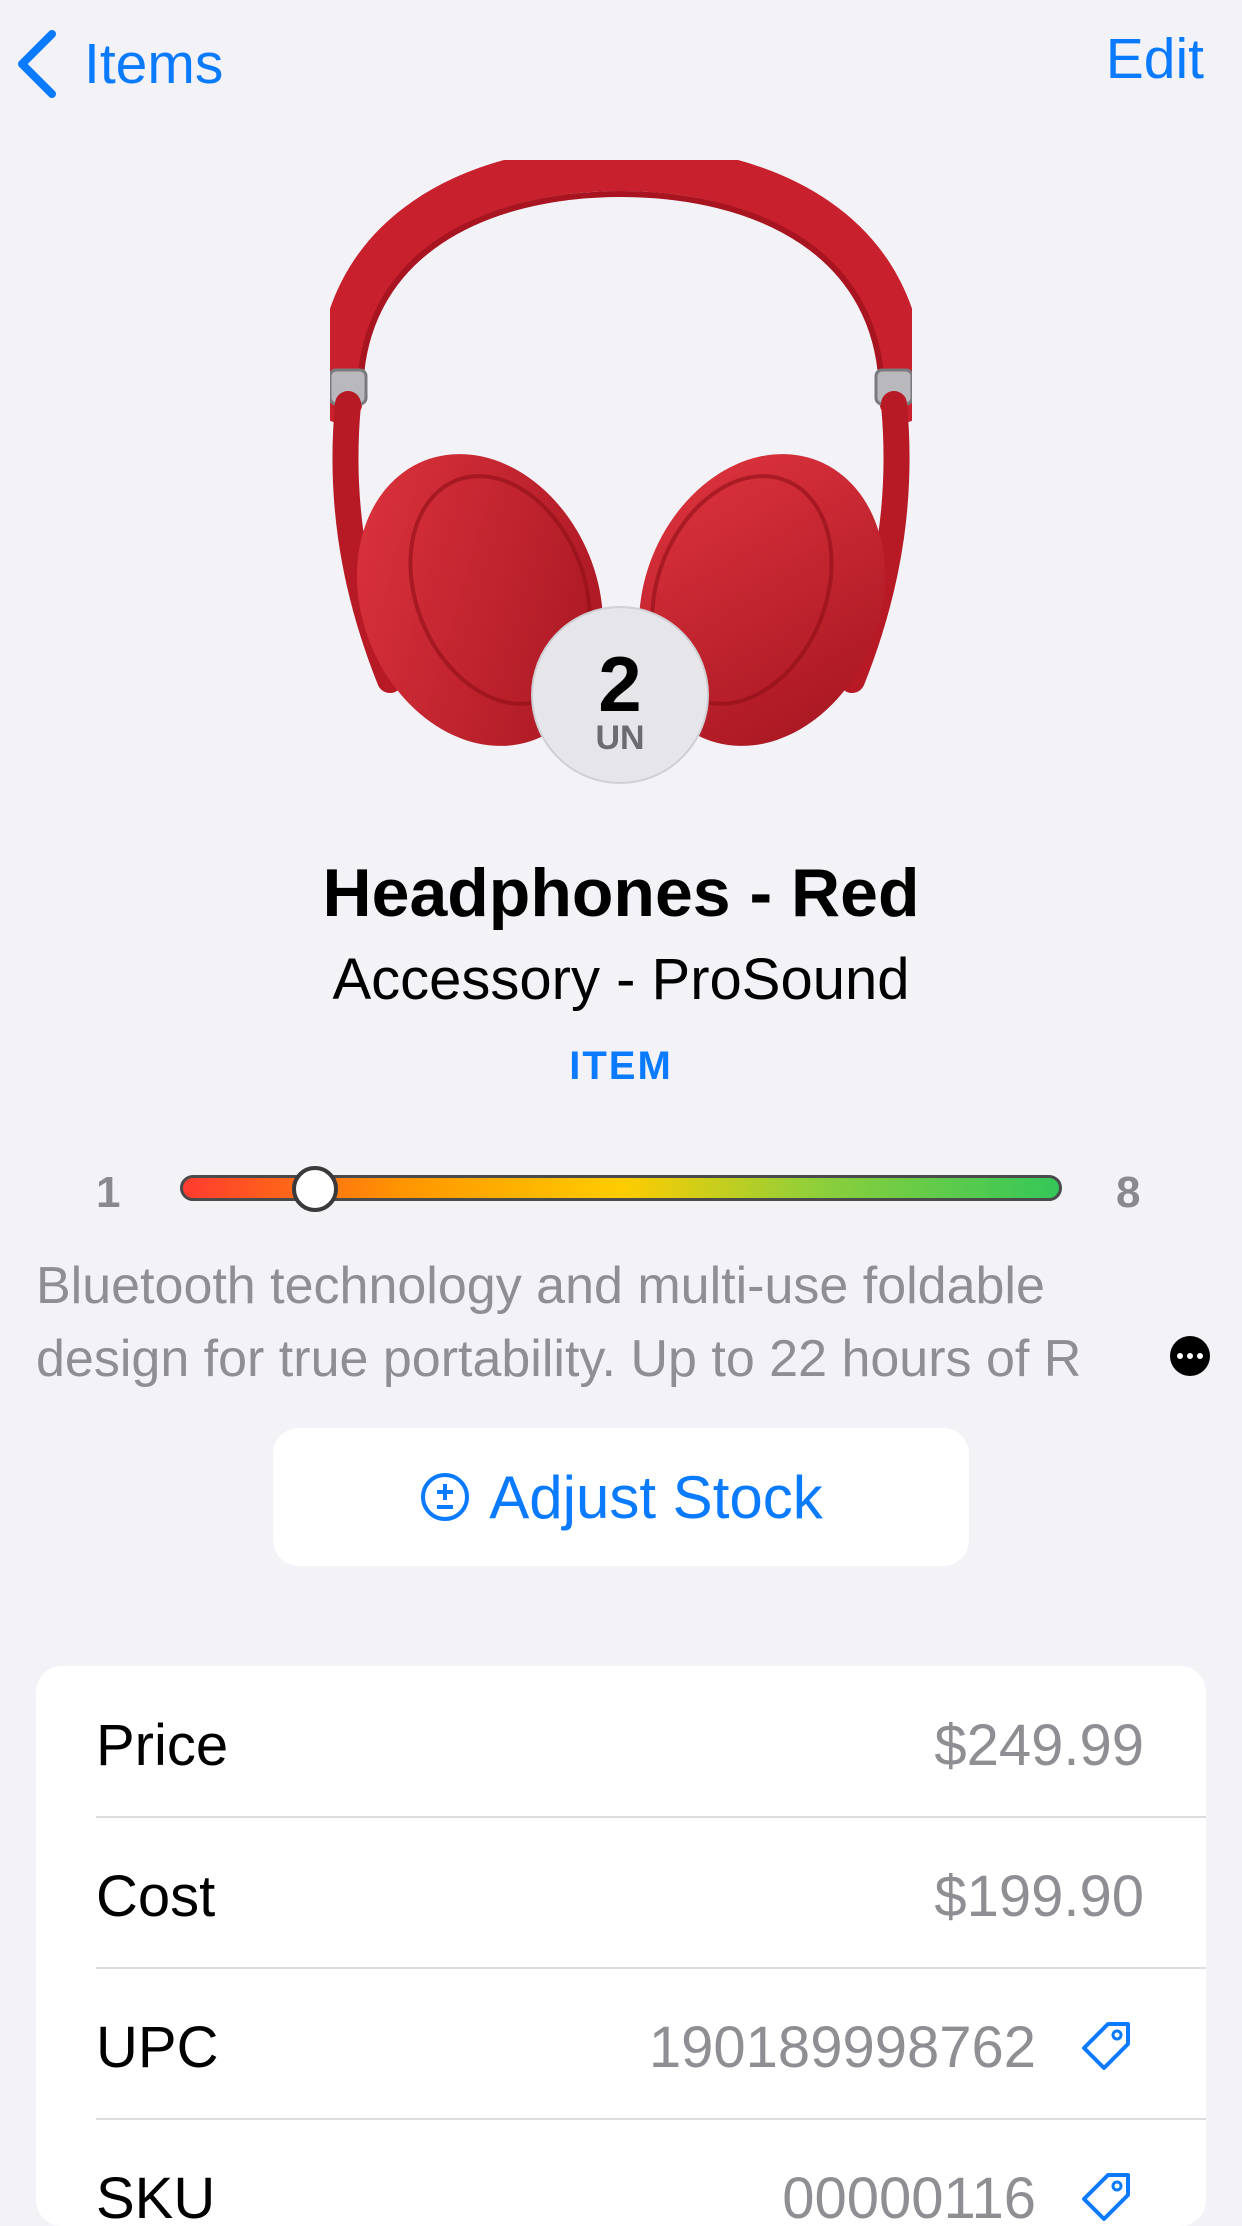 The width and height of the screenshot is (1242, 2226). Describe the element at coordinates (1155, 59) in the screenshot. I see `edit-button: Edit` at that location.